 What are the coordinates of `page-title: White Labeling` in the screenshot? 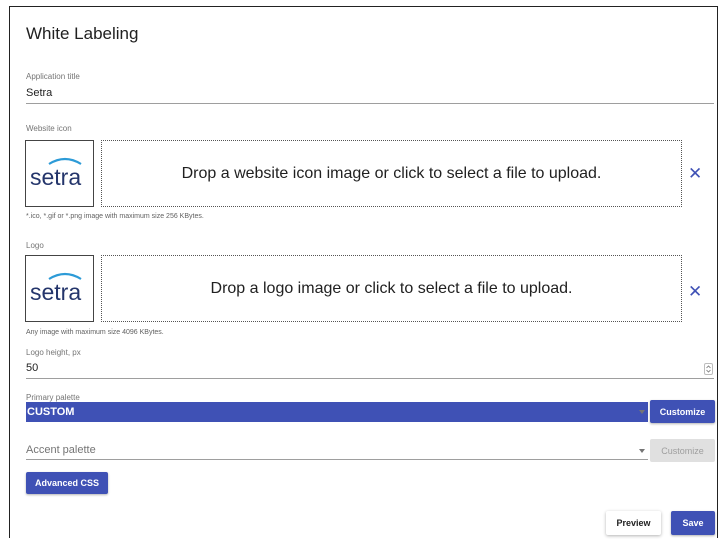 It's located at (82, 33).